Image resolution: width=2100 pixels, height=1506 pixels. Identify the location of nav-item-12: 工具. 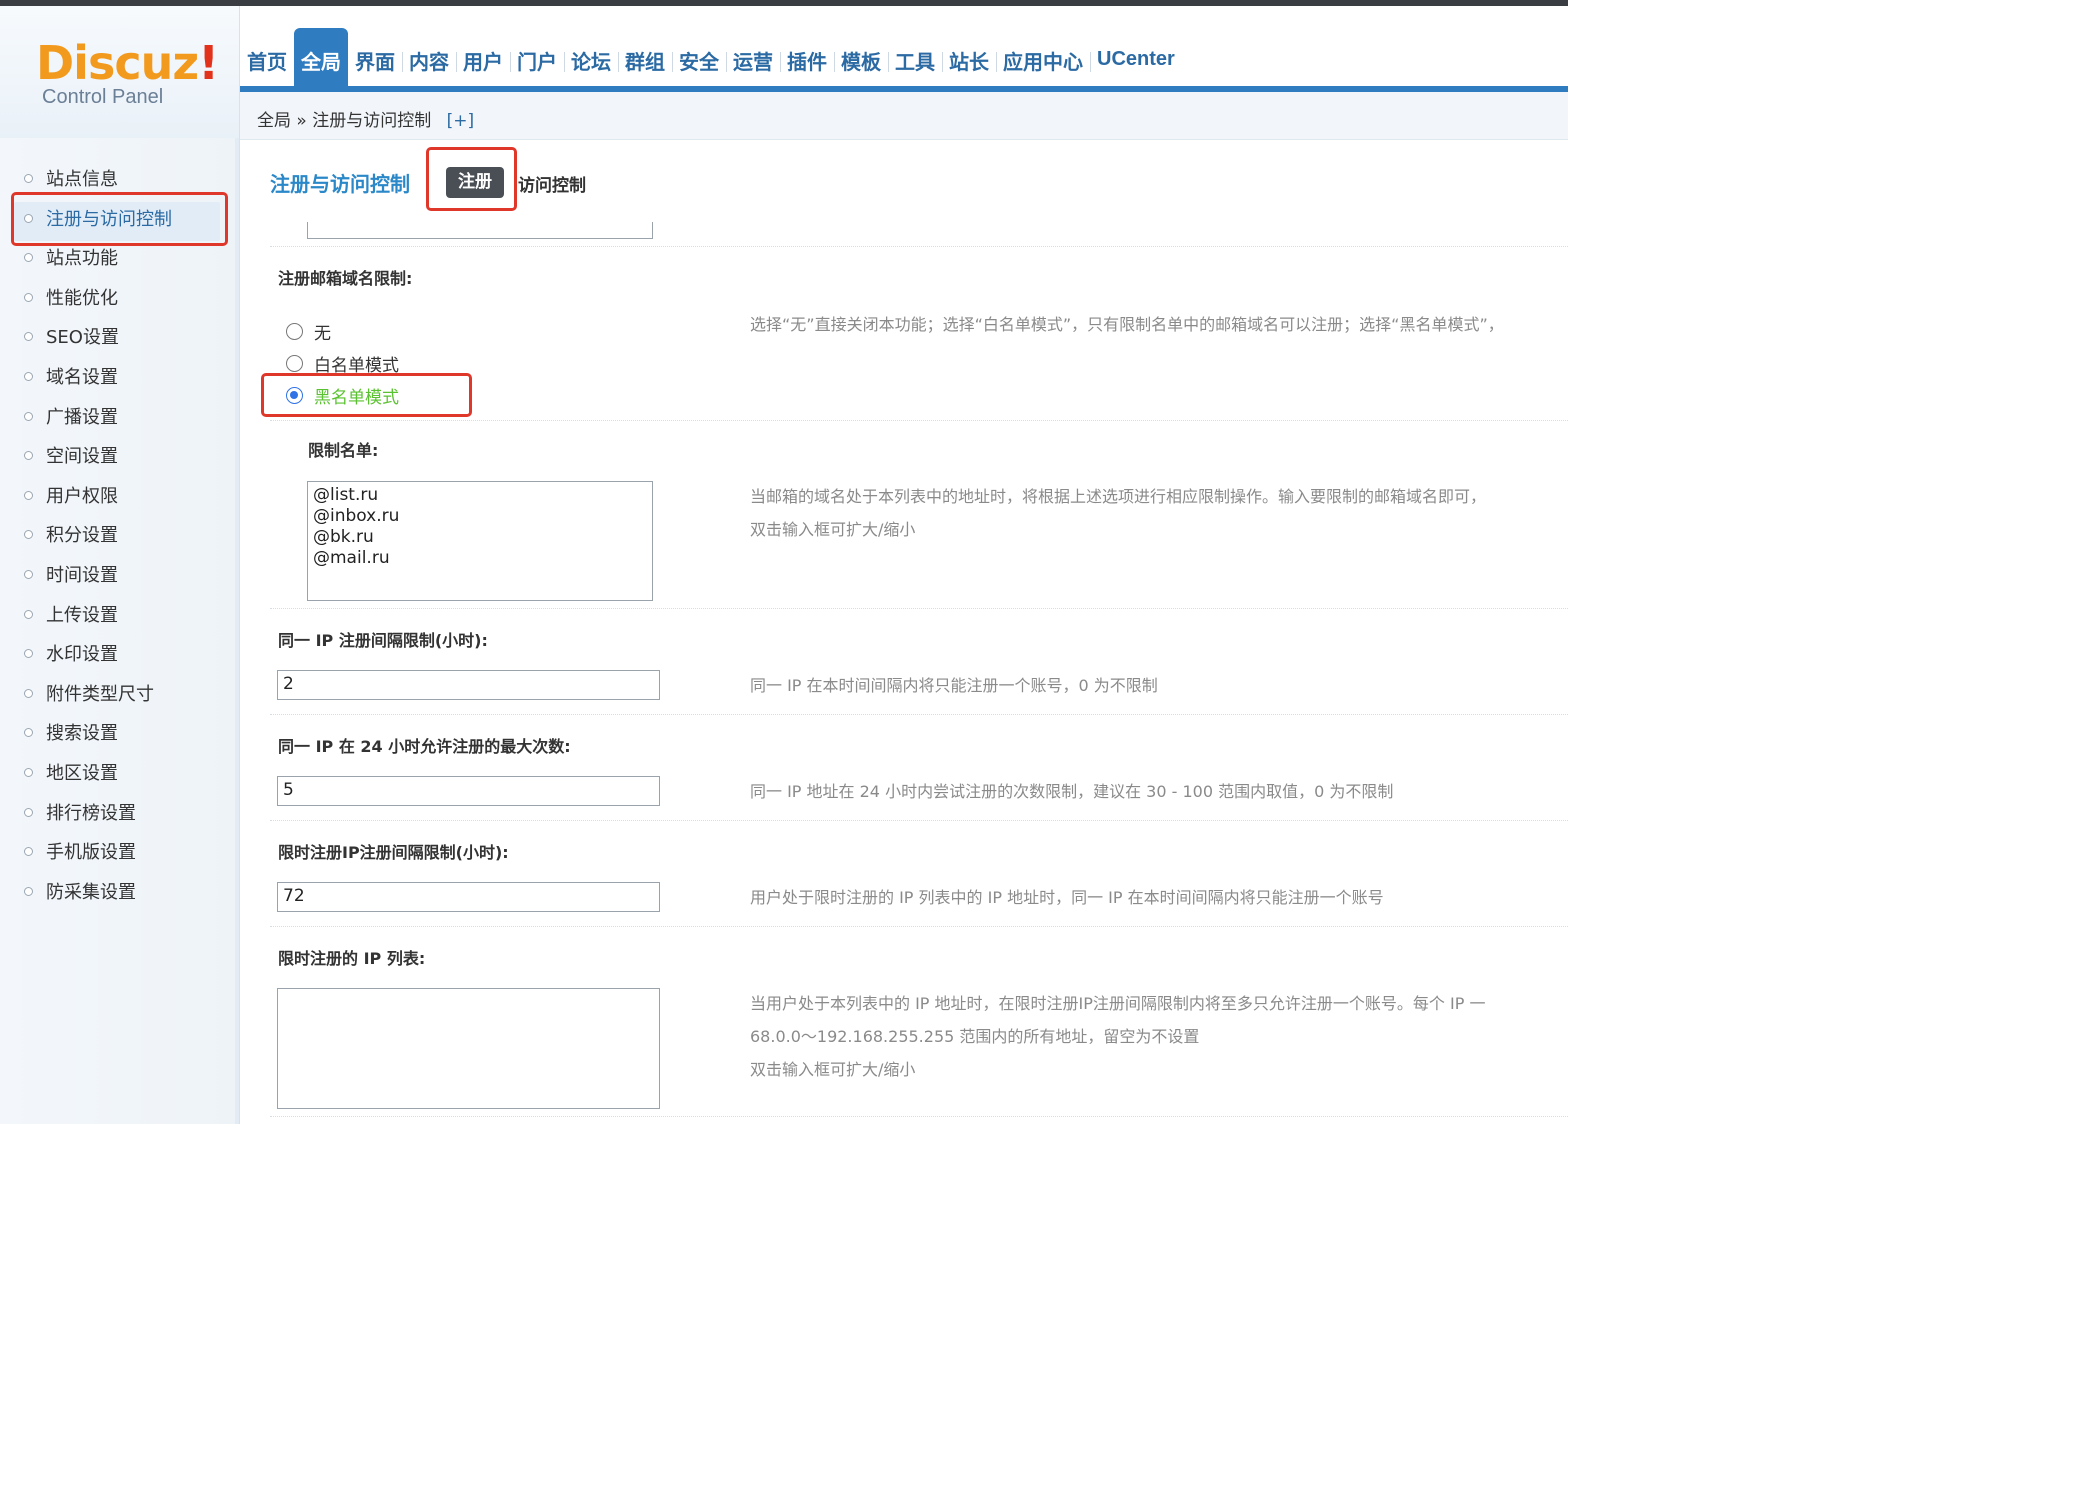
(915, 57).